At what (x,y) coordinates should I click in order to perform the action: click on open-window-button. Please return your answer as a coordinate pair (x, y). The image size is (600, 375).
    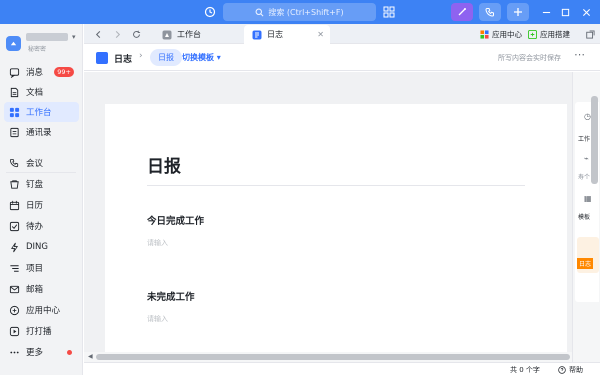
    Looking at the image, I should click on (590, 34).